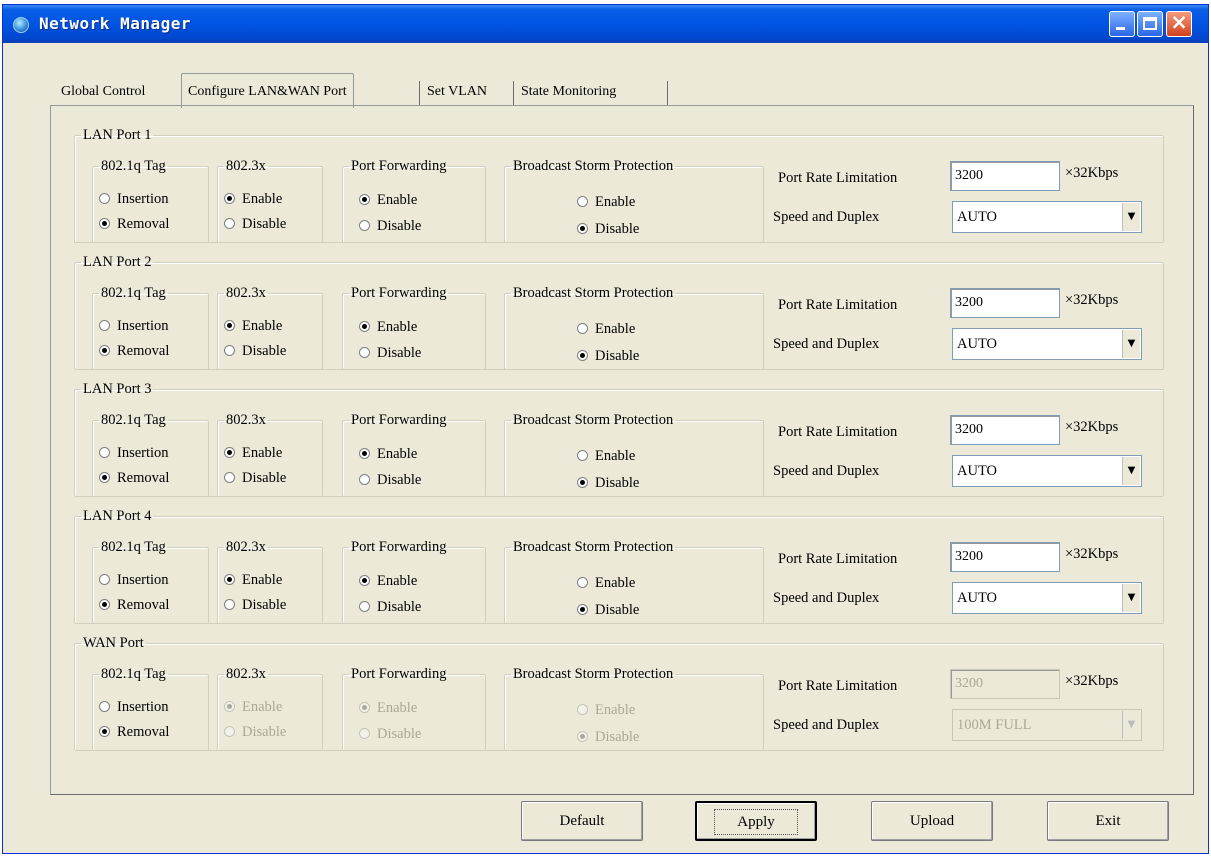 The image size is (1211, 856). Describe the element at coordinates (1150, 24) in the screenshot. I see `maximize-button` at that location.